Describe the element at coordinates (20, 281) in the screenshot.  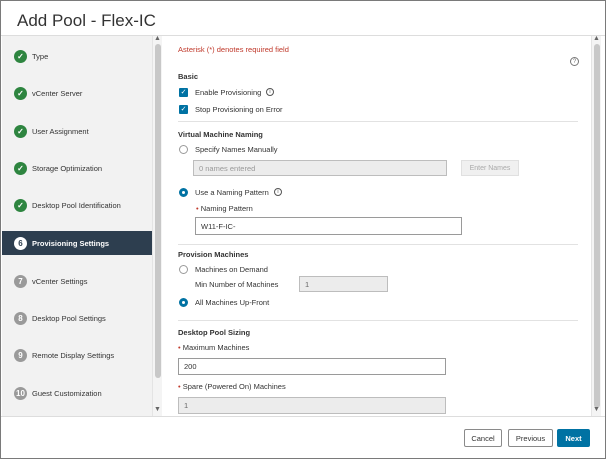
I see `step-number: 7` at that location.